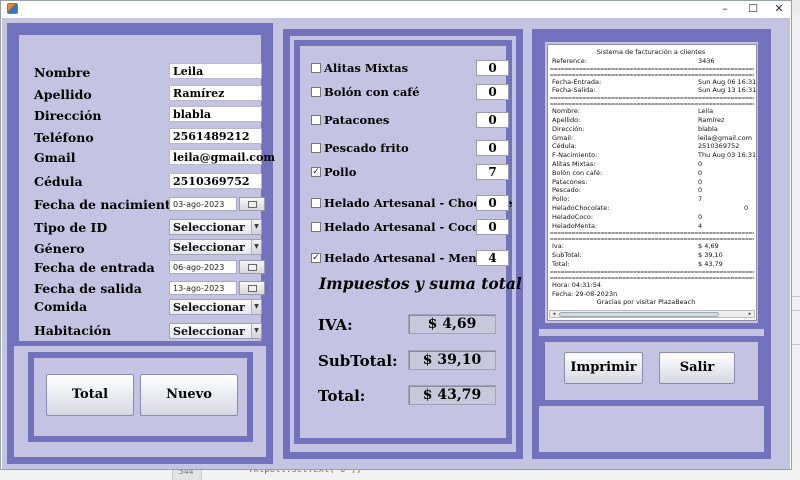  I want to click on menu-item-label: Pescado frito, so click(366, 148).